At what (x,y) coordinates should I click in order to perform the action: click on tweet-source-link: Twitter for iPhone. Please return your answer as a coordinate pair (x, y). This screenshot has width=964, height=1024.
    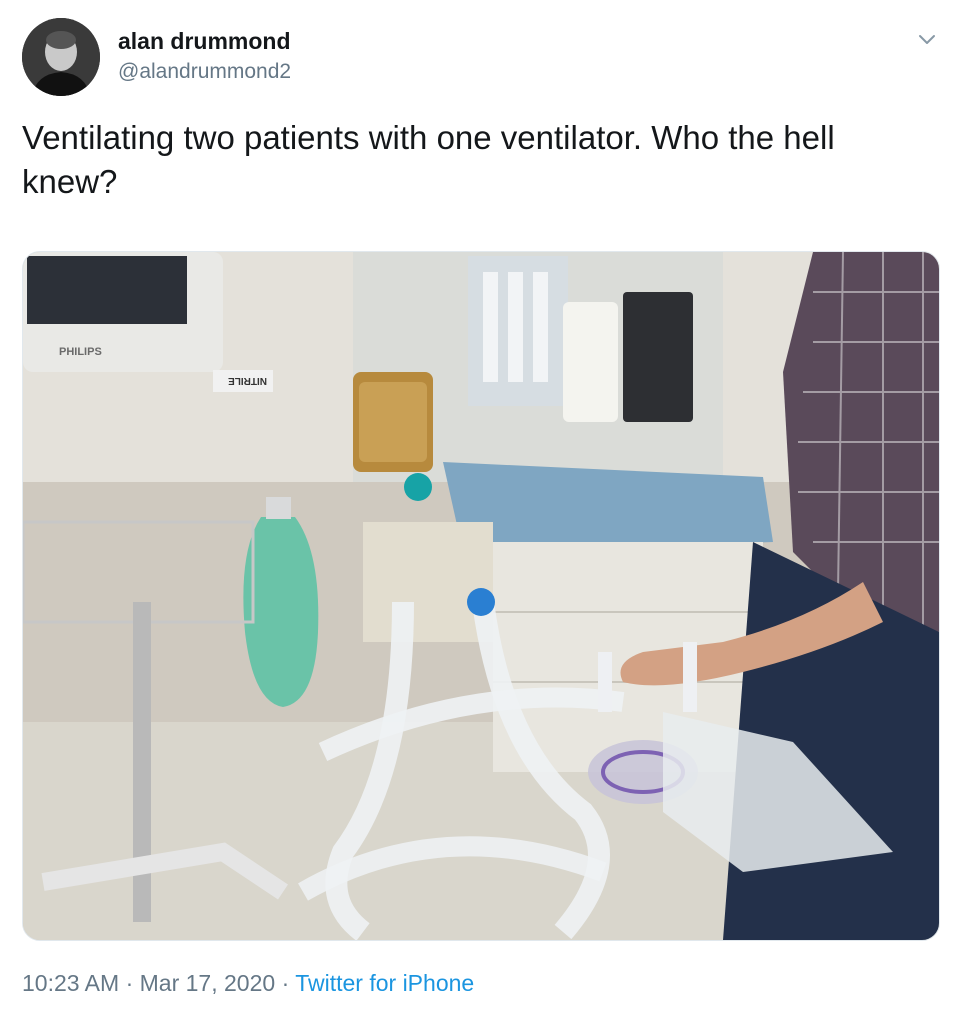
    Looking at the image, I should click on (384, 983).